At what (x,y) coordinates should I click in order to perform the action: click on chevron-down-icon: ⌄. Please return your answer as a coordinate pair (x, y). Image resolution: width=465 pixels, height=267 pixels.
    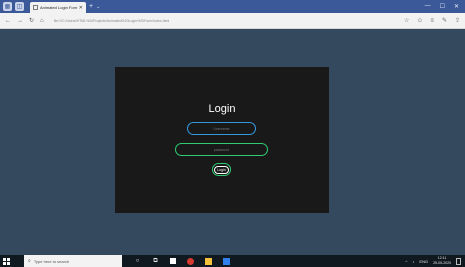
    Looking at the image, I should click on (98, 7).